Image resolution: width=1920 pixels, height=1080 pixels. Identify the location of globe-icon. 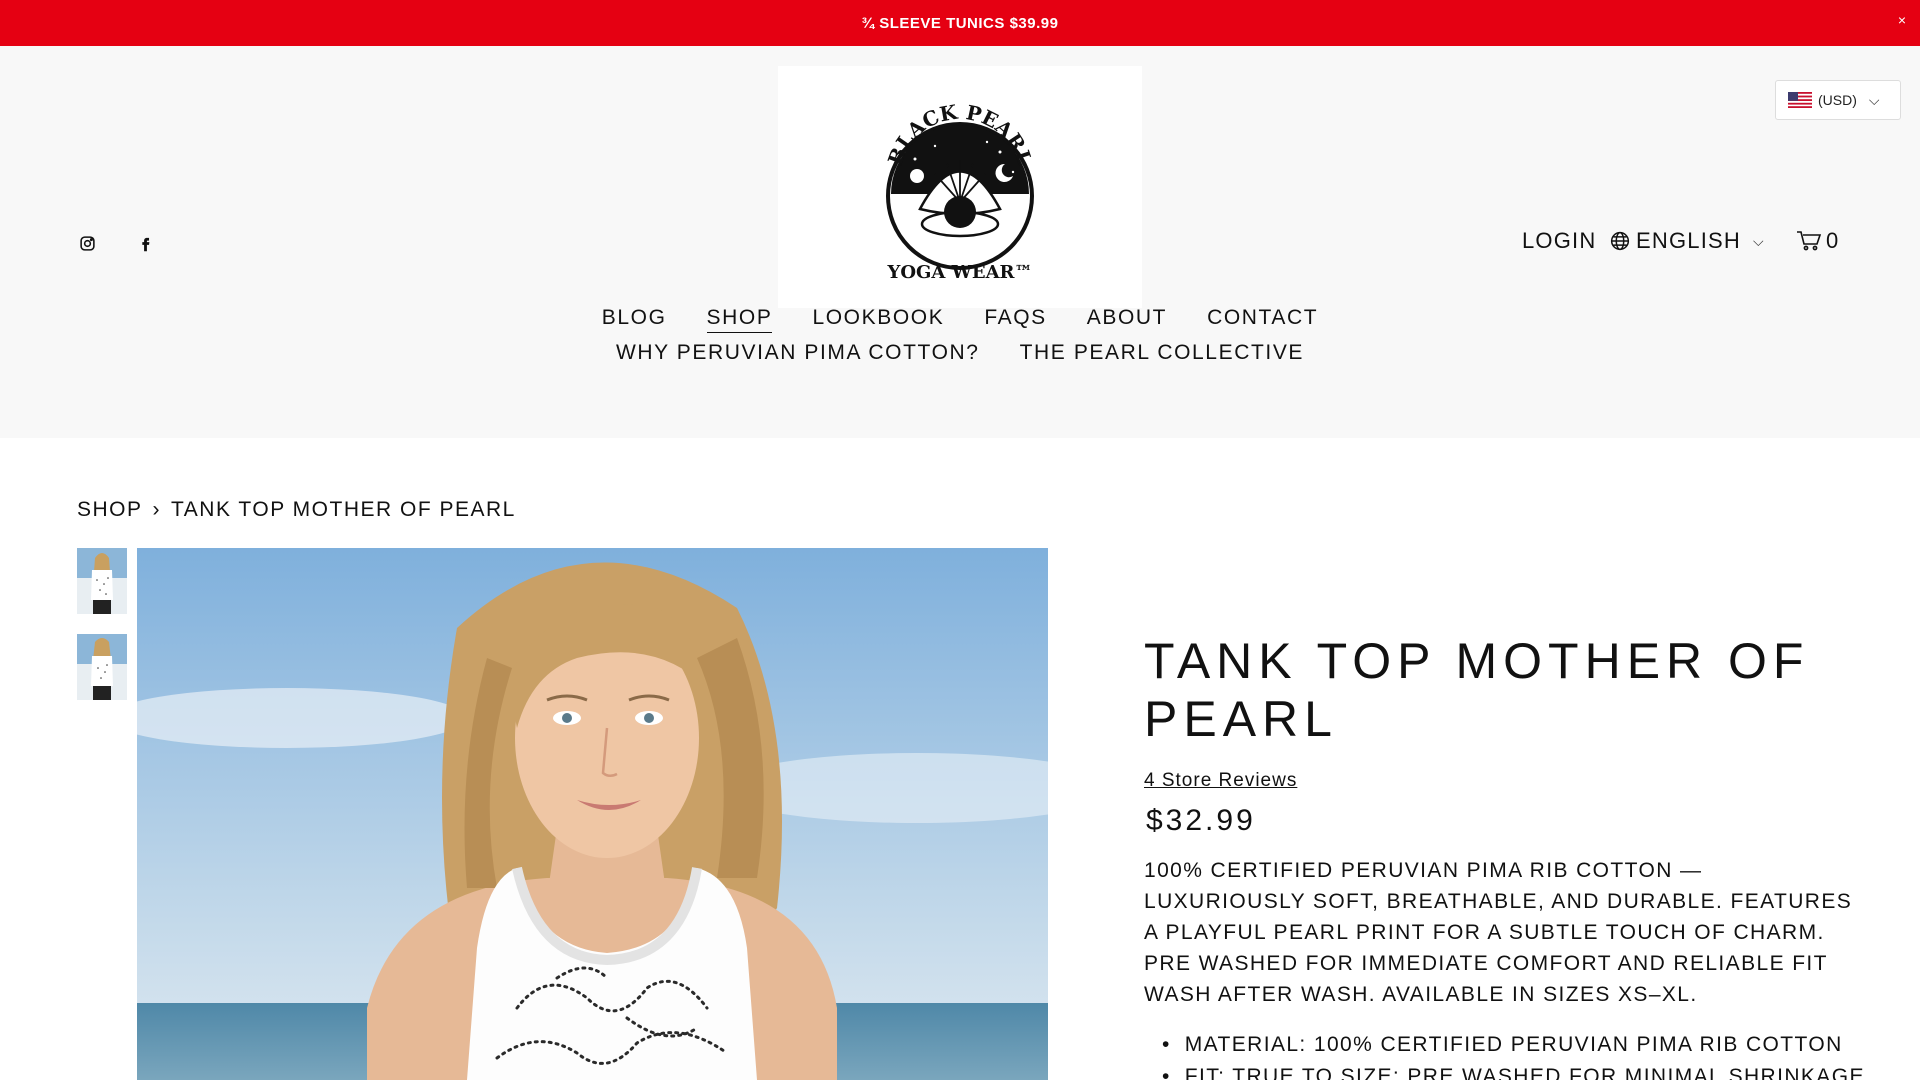
(1620, 241).